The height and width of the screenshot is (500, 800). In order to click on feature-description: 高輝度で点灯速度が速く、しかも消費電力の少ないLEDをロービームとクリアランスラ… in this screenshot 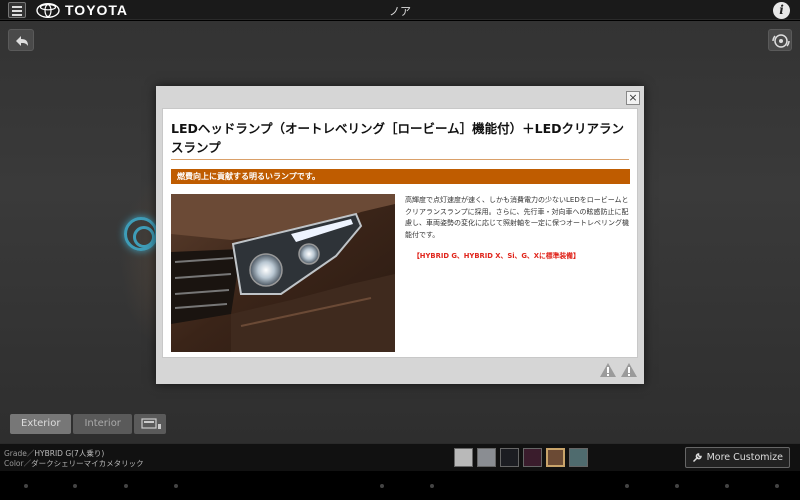, I will do `click(517, 217)`.